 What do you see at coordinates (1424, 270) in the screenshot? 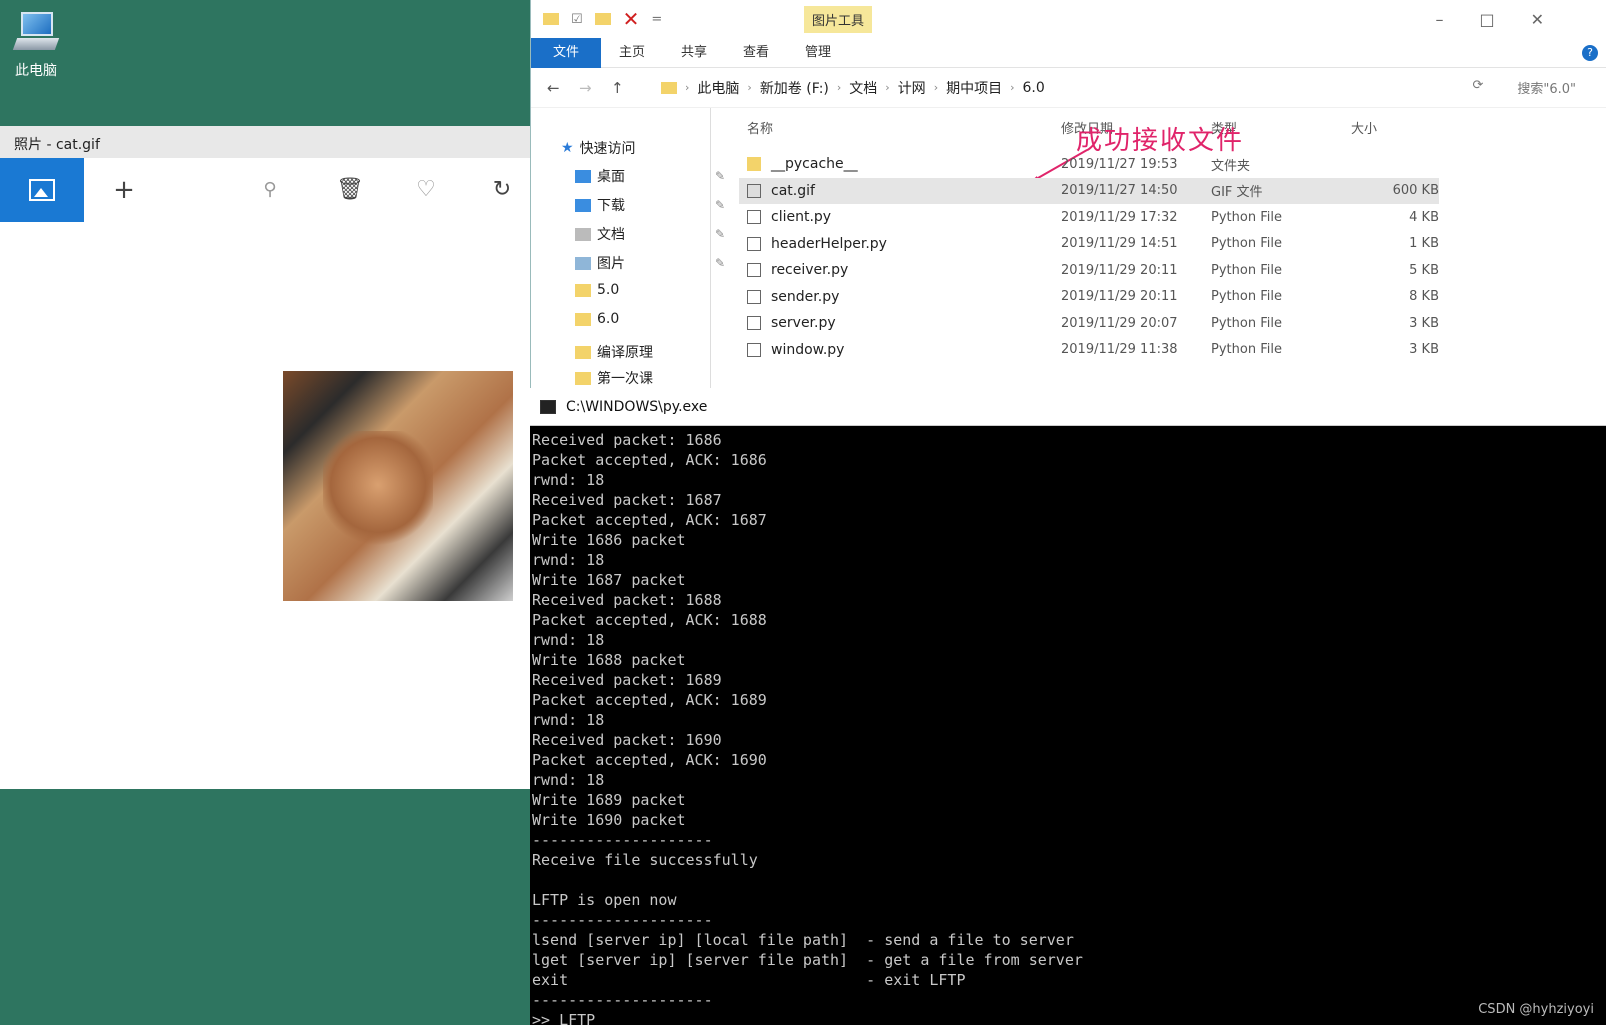
I see `file-size: 5 KB` at bounding box center [1424, 270].